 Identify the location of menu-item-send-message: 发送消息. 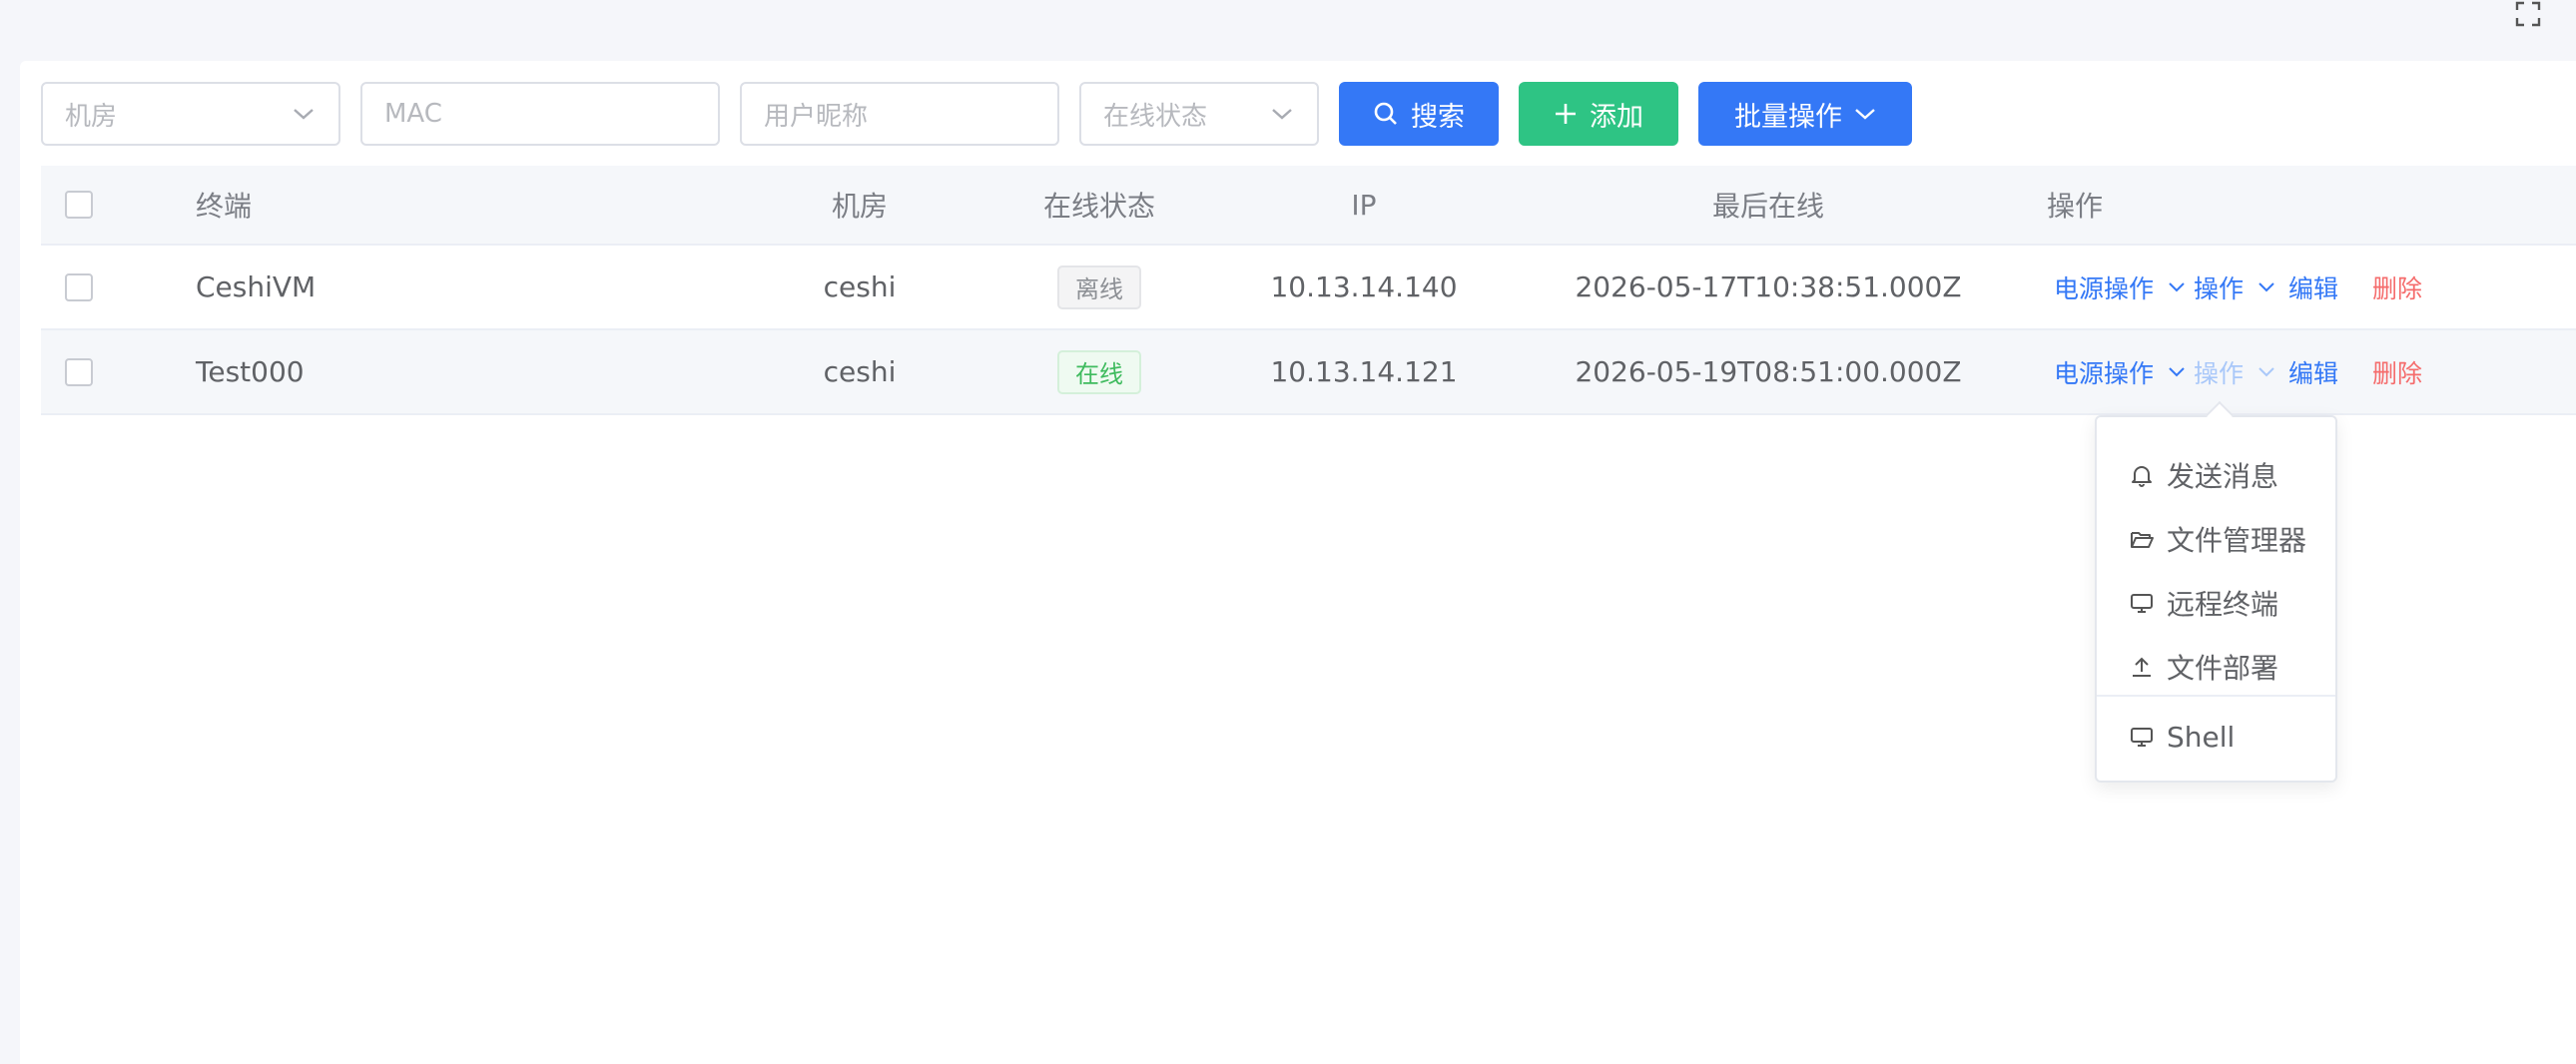
(2216, 475).